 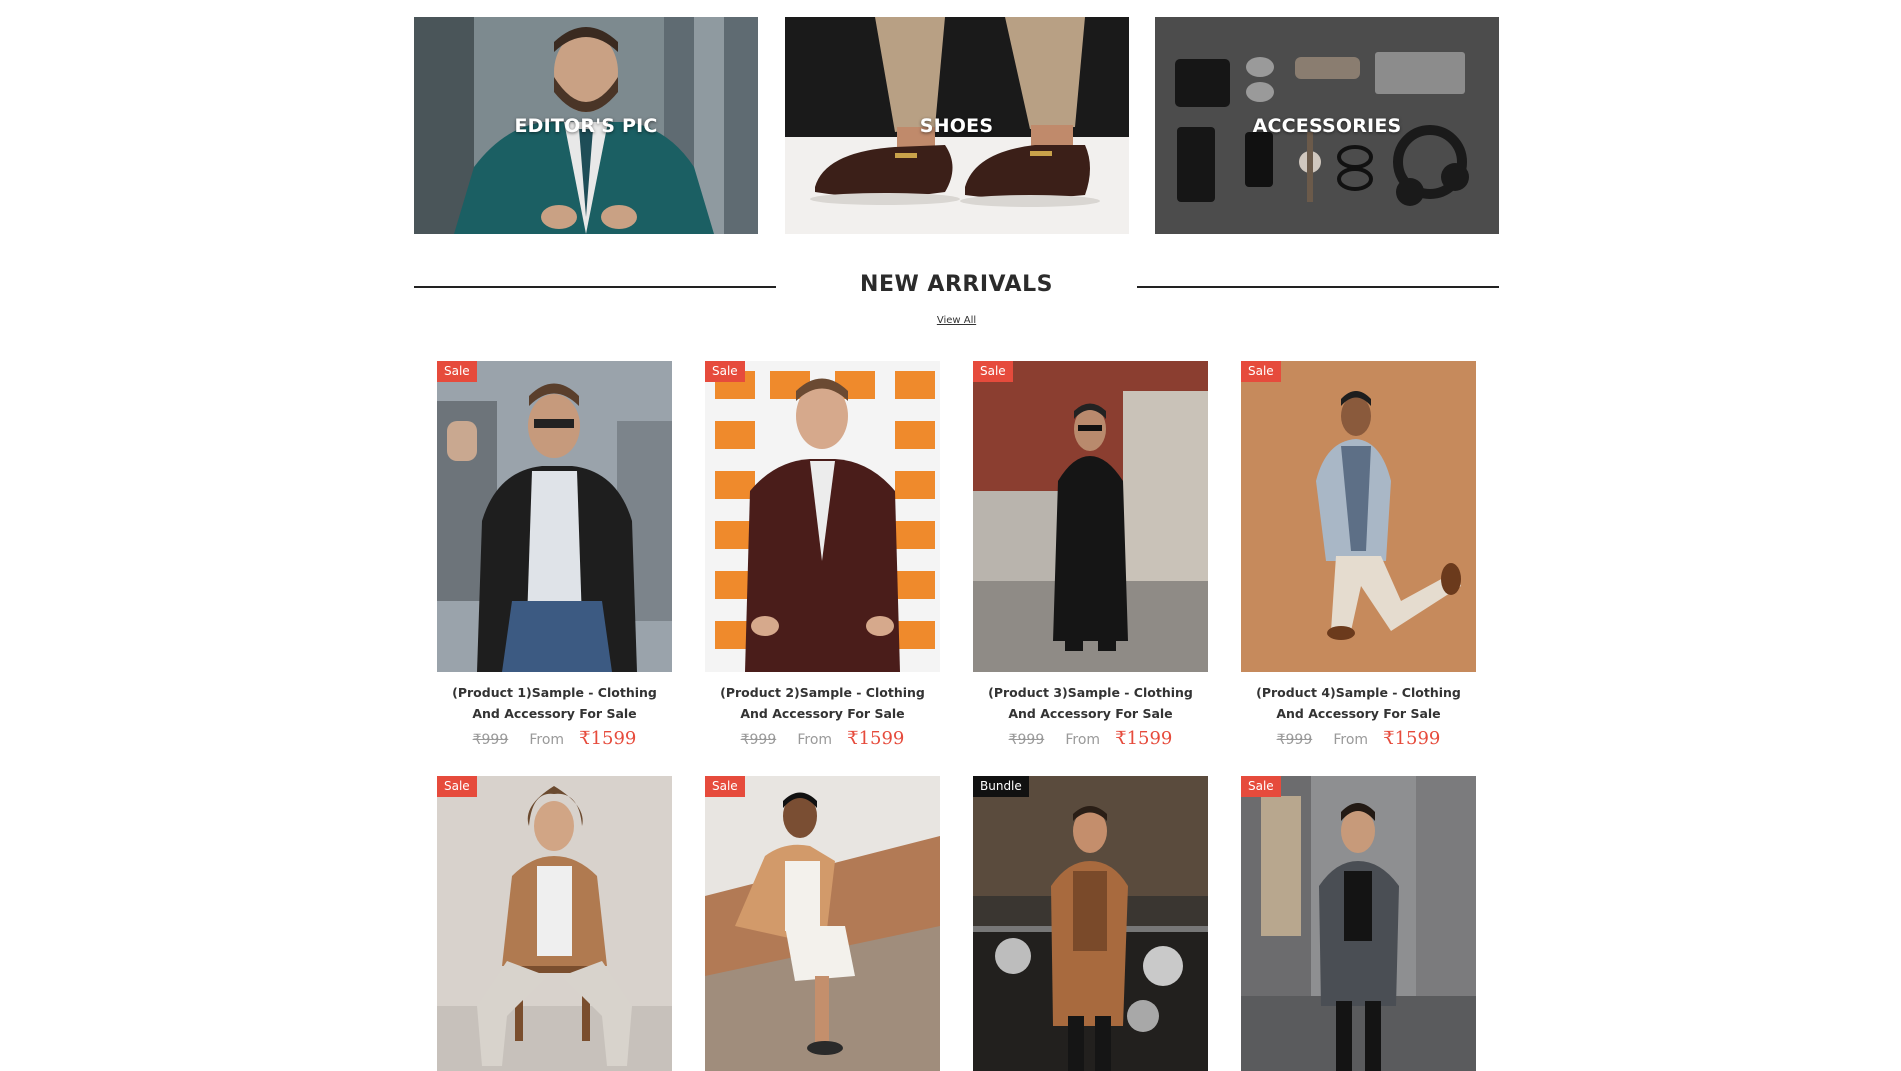 I want to click on category-shoes: SHOES, so click(x=956, y=125).